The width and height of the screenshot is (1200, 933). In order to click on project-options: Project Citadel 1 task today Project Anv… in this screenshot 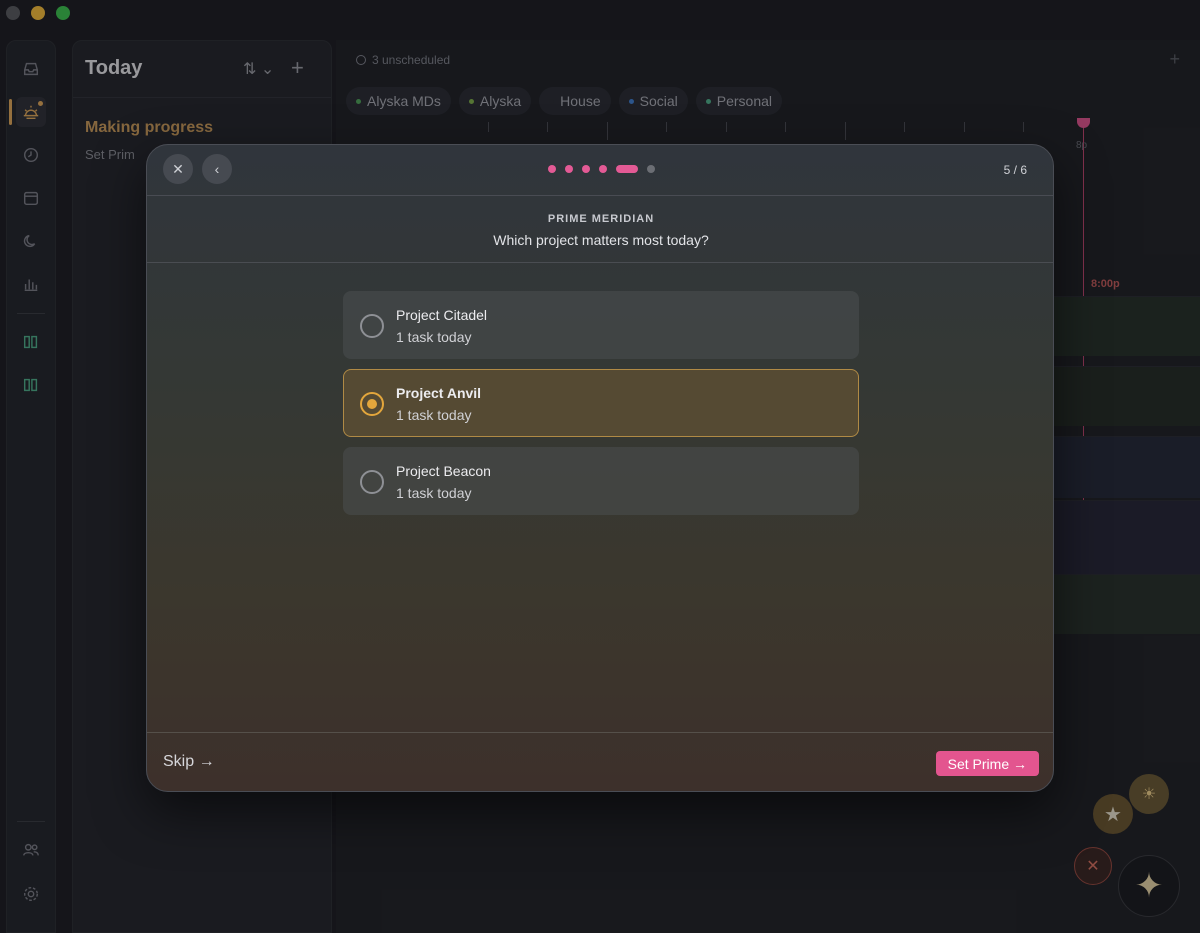, I will do `click(601, 408)`.